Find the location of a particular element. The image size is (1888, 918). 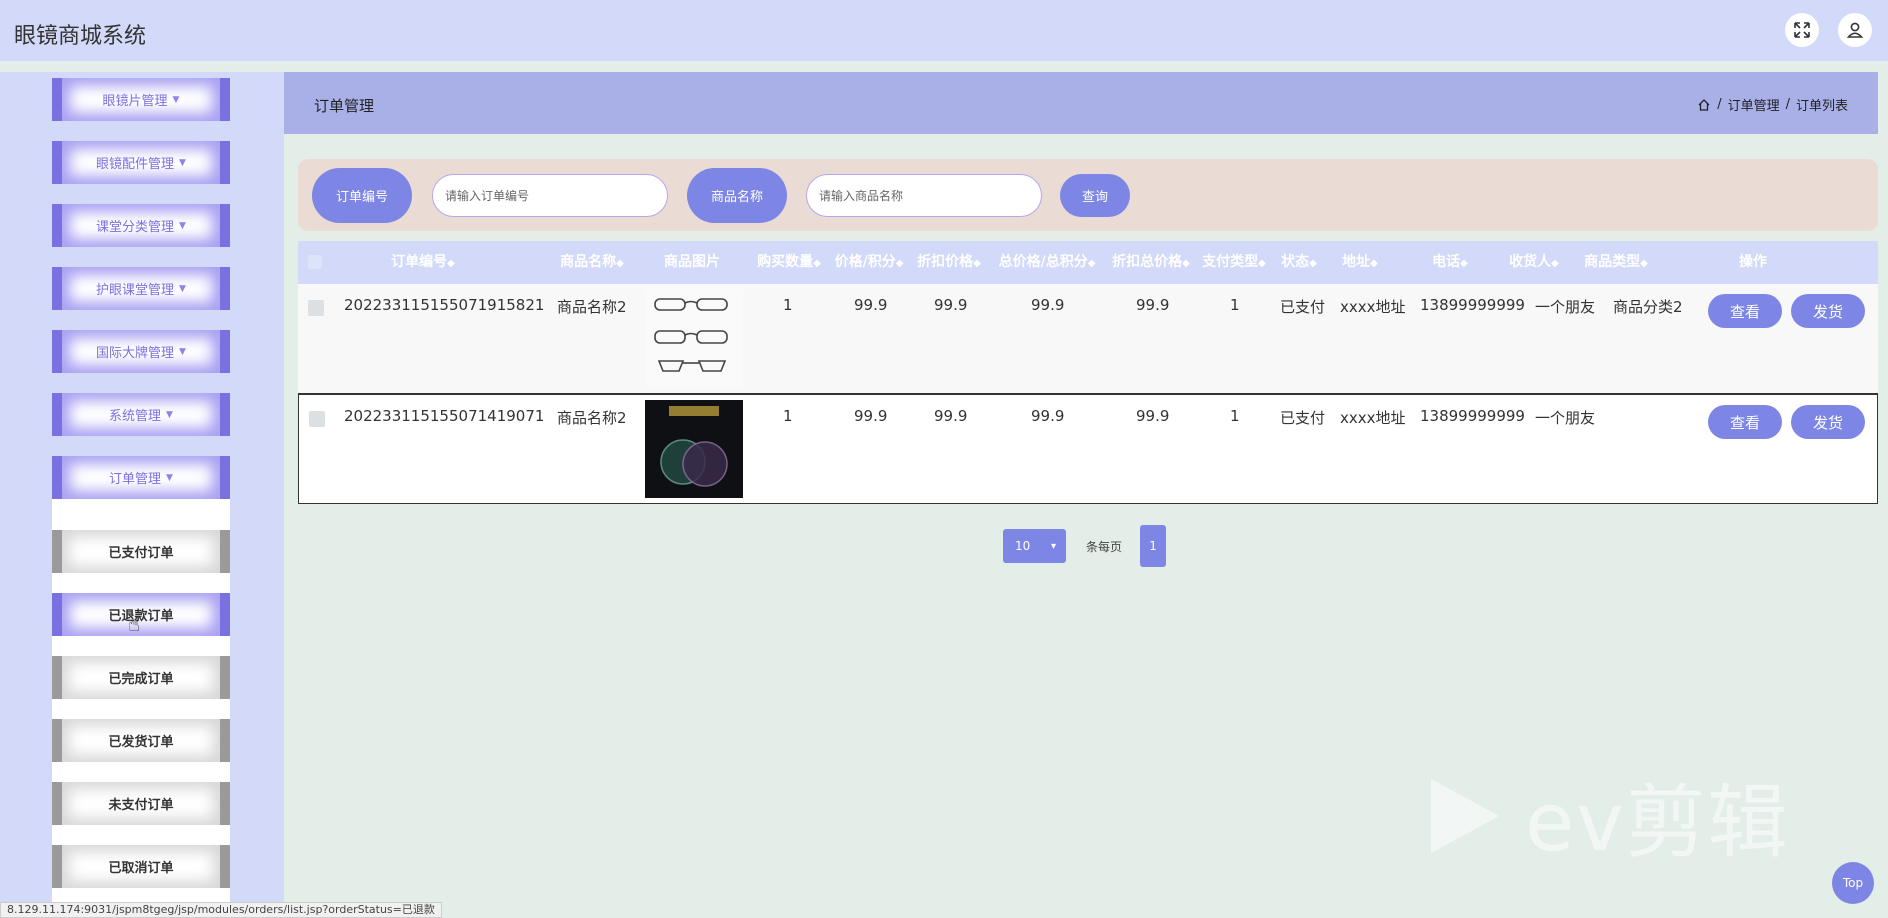

phone-cell: 13899999999 is located at coordinates (1472, 416).